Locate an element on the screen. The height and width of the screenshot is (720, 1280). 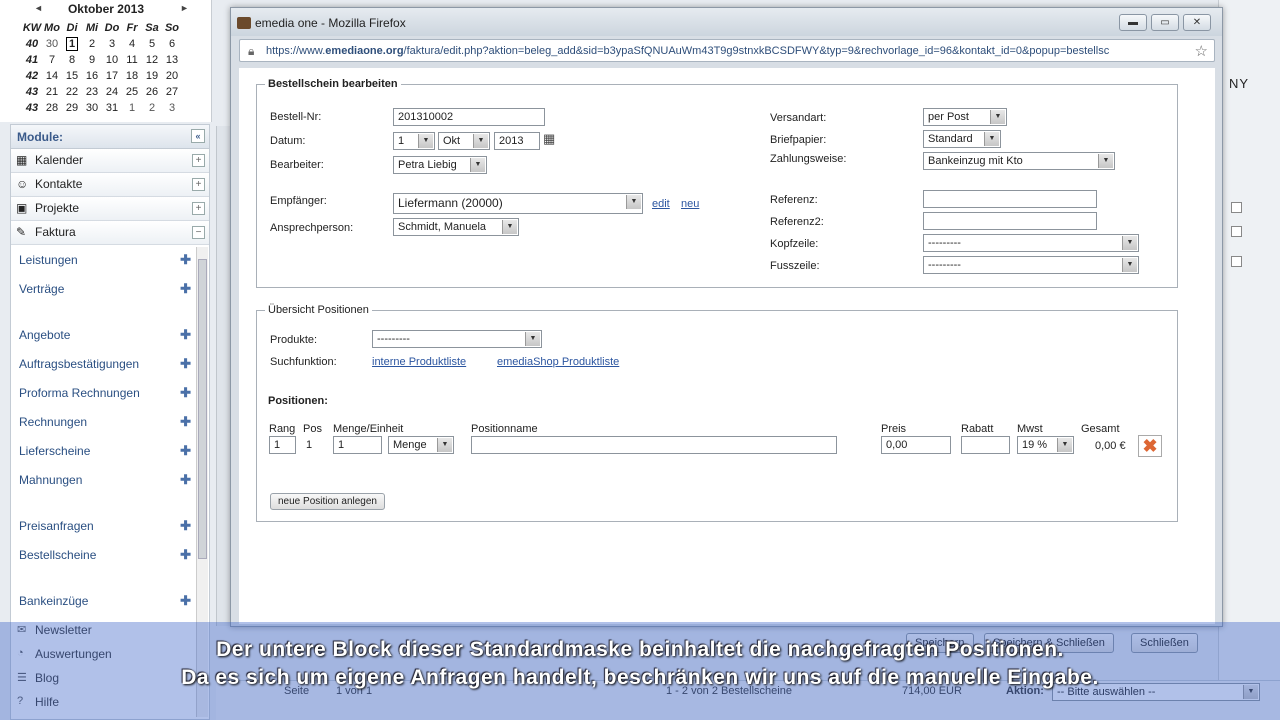
faktura-item-bankeinzüge: Bankeinzüge ✚ is located at coordinates (104, 601).